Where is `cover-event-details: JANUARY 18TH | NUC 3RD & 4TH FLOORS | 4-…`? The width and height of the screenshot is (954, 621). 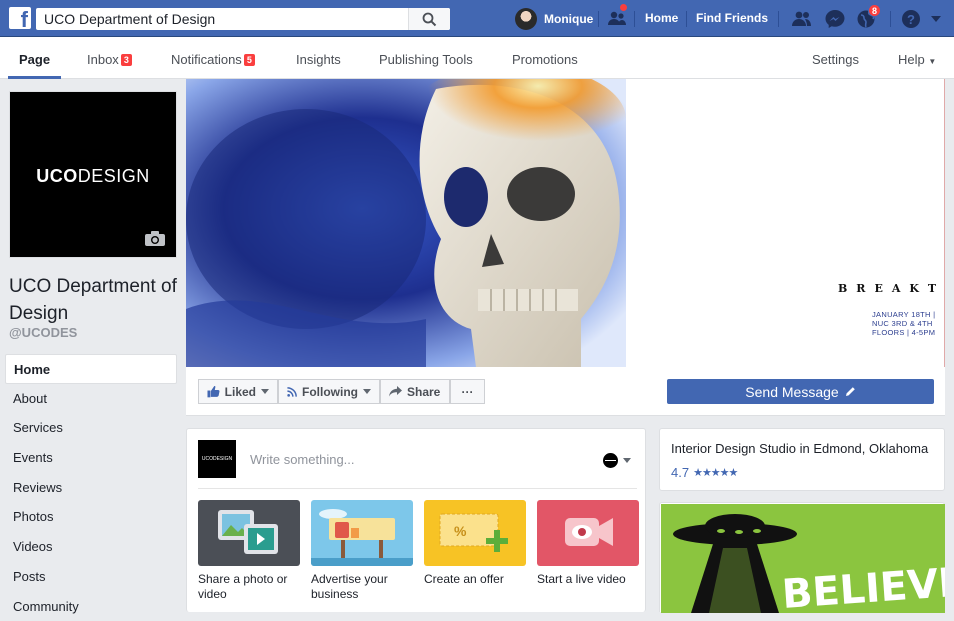 cover-event-details: JANUARY 18TH | NUC 3RD & 4TH FLOORS | 4-… is located at coordinates (908, 323).